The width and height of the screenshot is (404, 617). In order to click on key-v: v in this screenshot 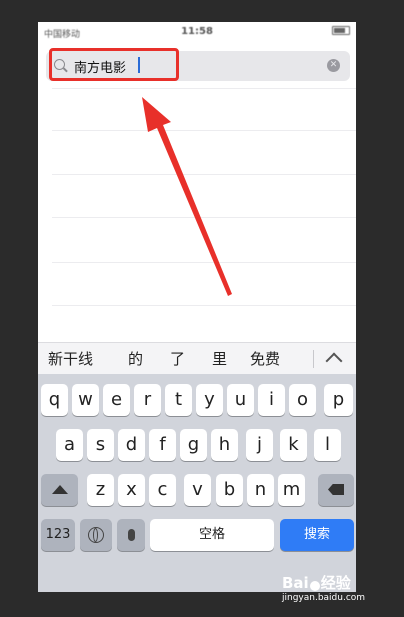, I will do `click(197, 490)`.